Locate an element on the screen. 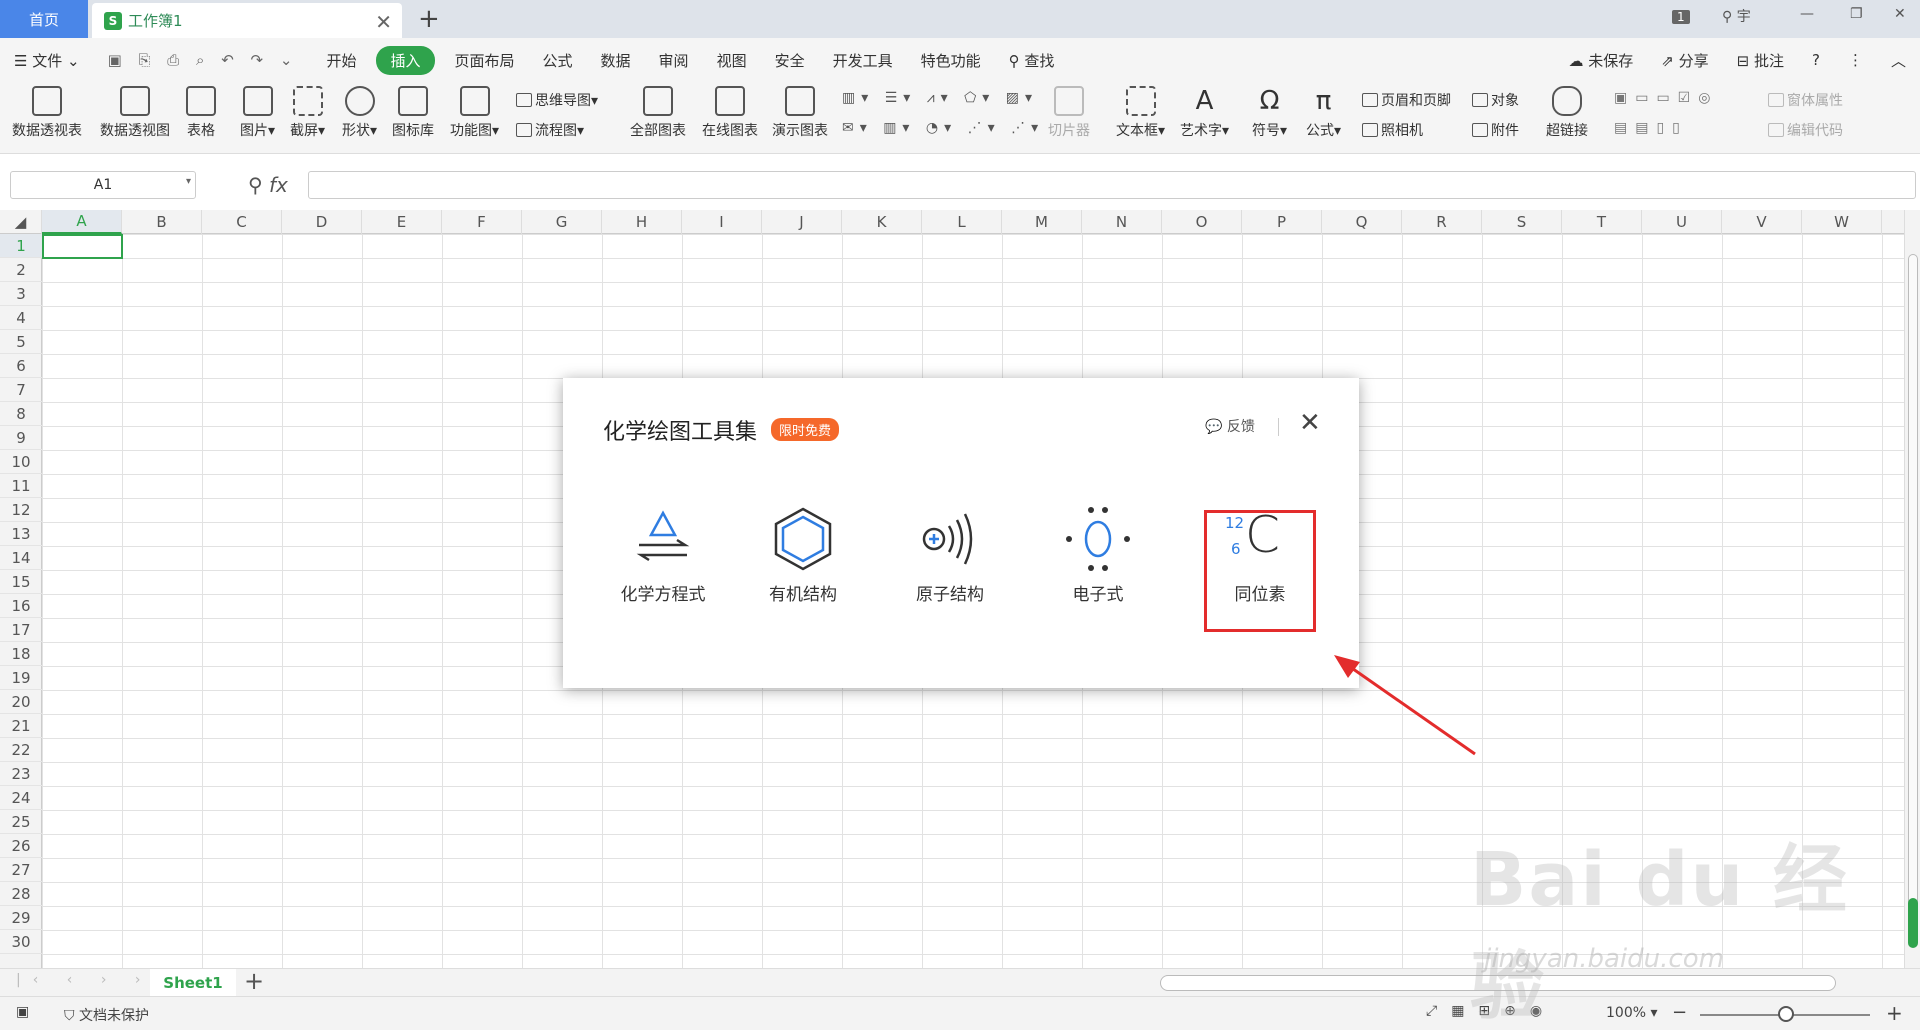  camera-button: 照相机 is located at coordinates (1392, 130).